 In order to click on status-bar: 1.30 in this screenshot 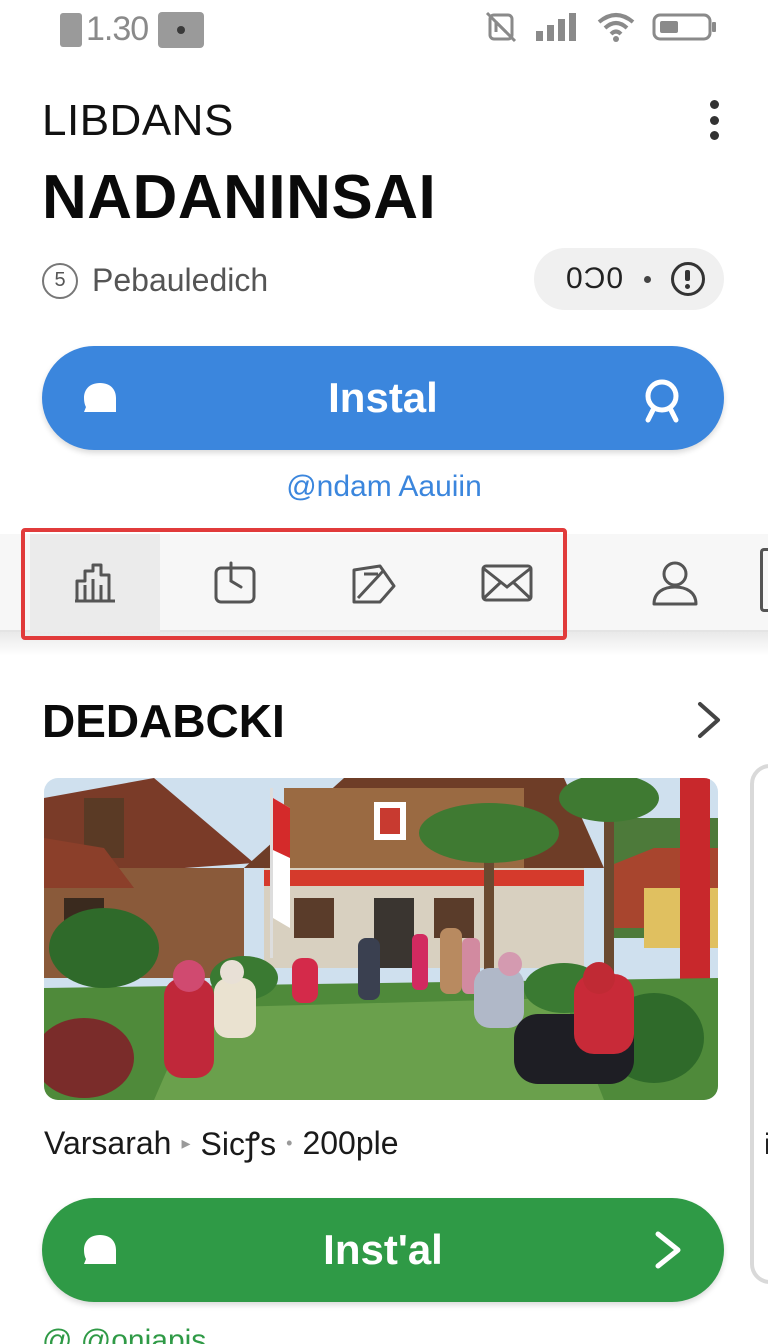, I will do `click(384, 30)`.